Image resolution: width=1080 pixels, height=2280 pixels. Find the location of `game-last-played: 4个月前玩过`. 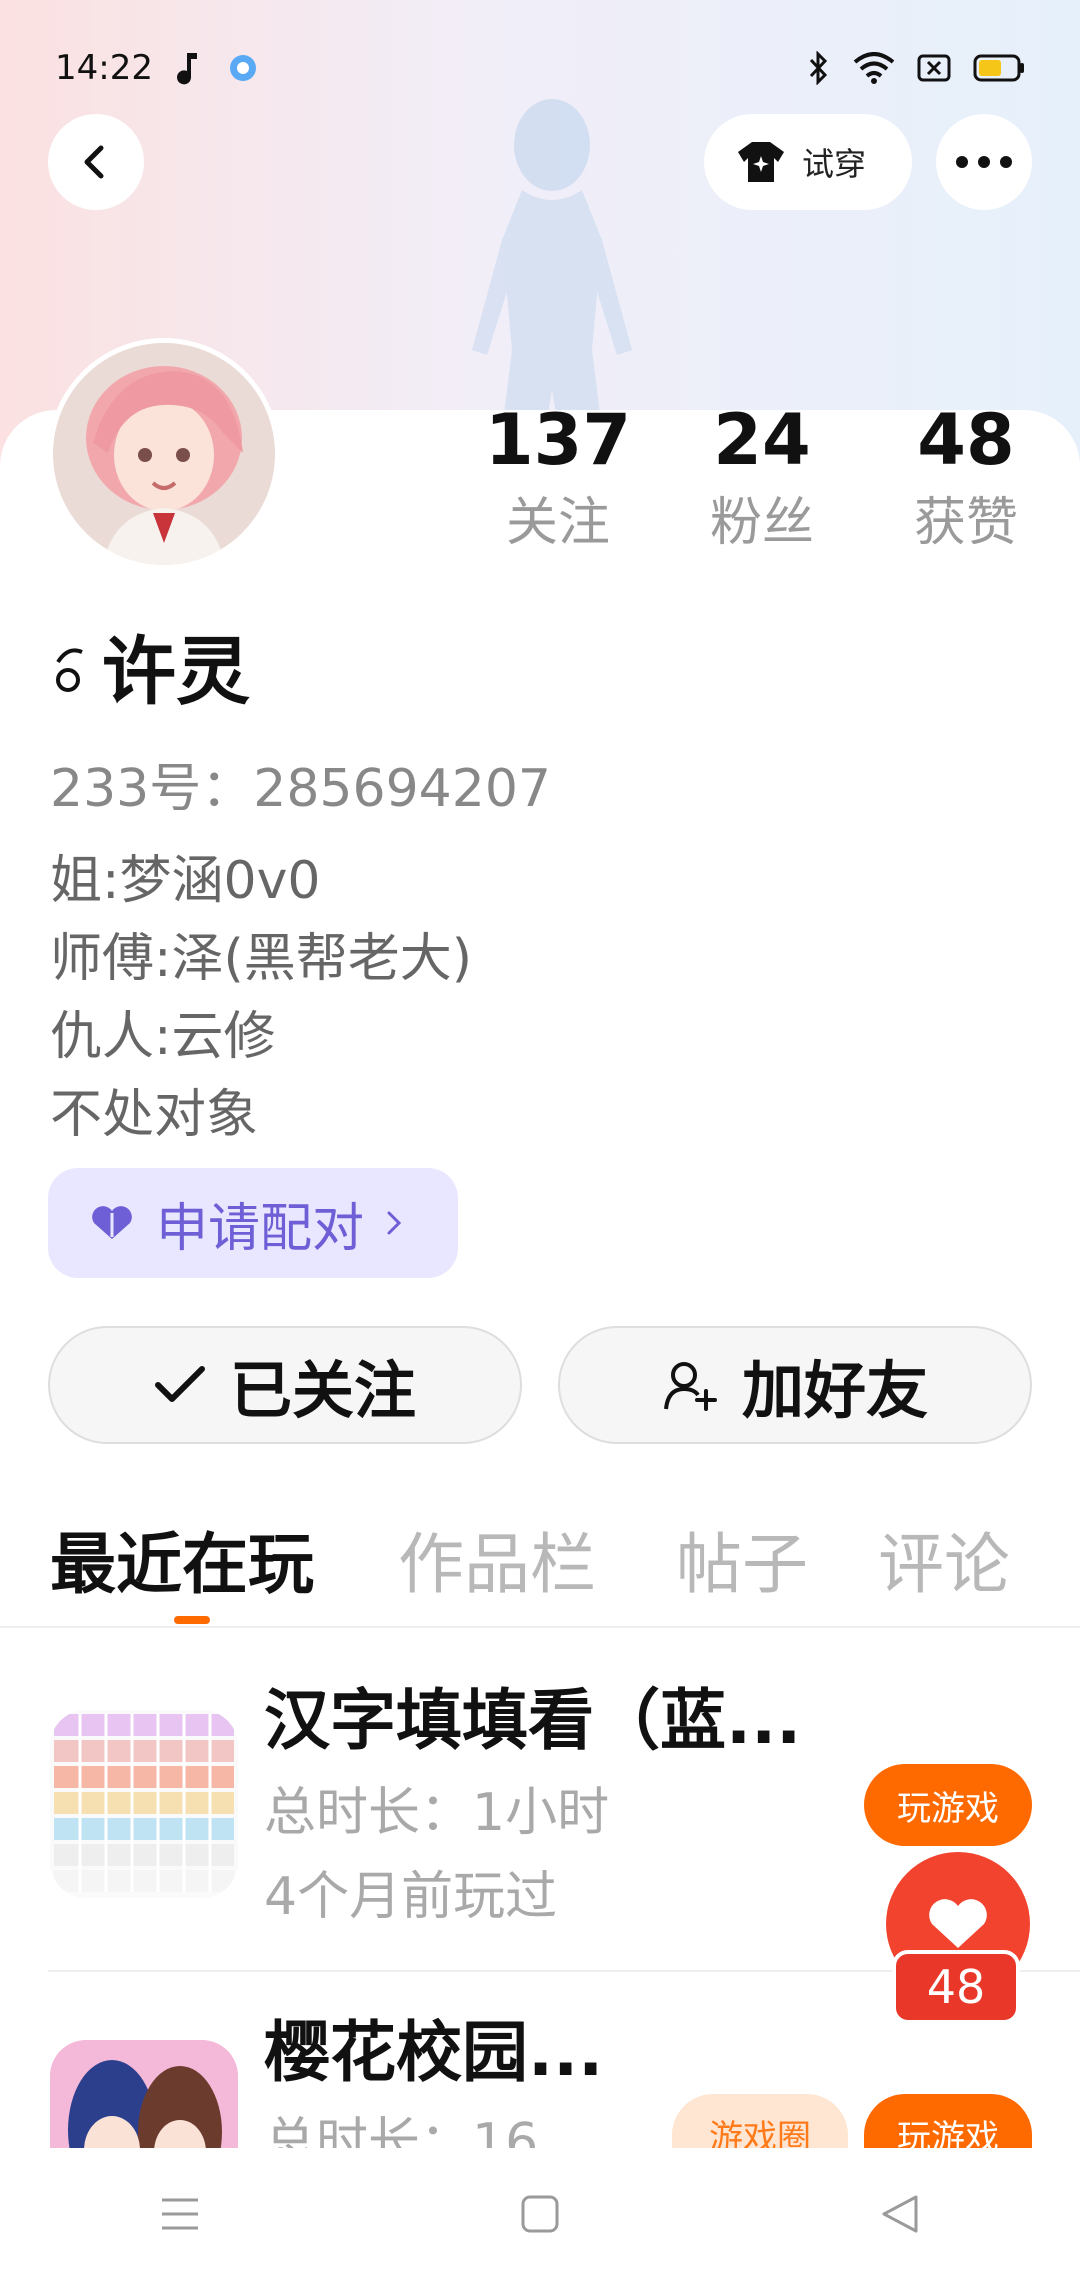

game-last-played: 4个月前玩过 is located at coordinates (411, 1897).